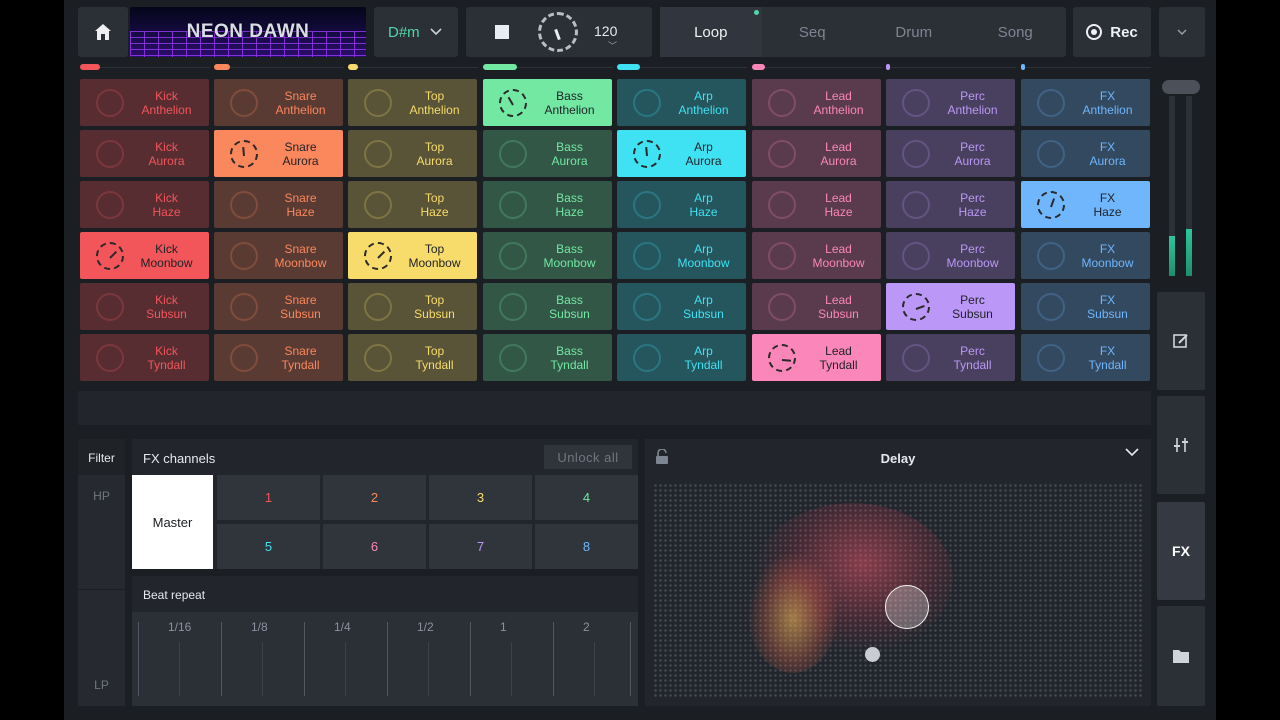  What do you see at coordinates (703, 358) in the screenshot?
I see `pad-label: Arp Tyndall` at bounding box center [703, 358].